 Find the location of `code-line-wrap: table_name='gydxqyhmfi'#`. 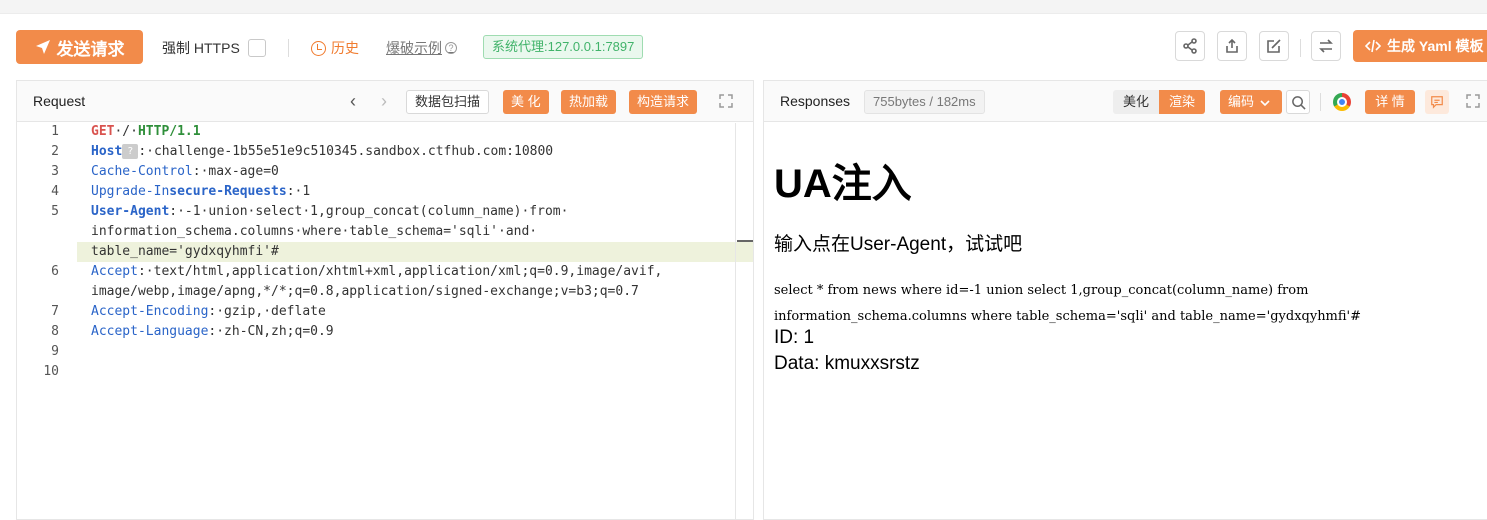

code-line-wrap: table_name='gydxqyhmfi'# is located at coordinates (185, 251).